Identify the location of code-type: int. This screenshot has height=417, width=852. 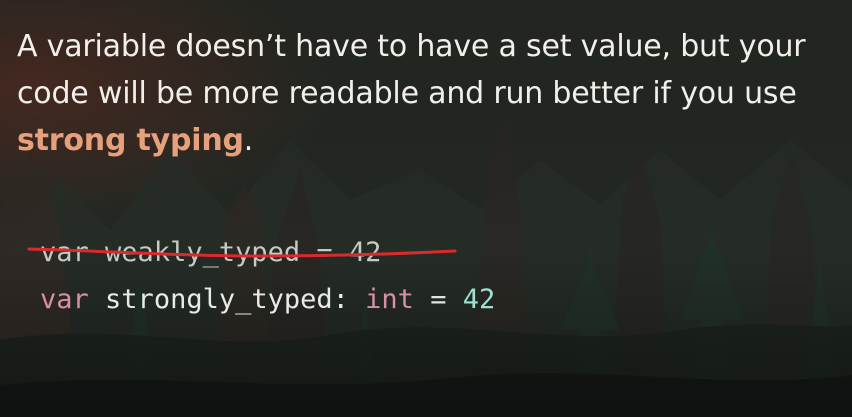
(389, 299).